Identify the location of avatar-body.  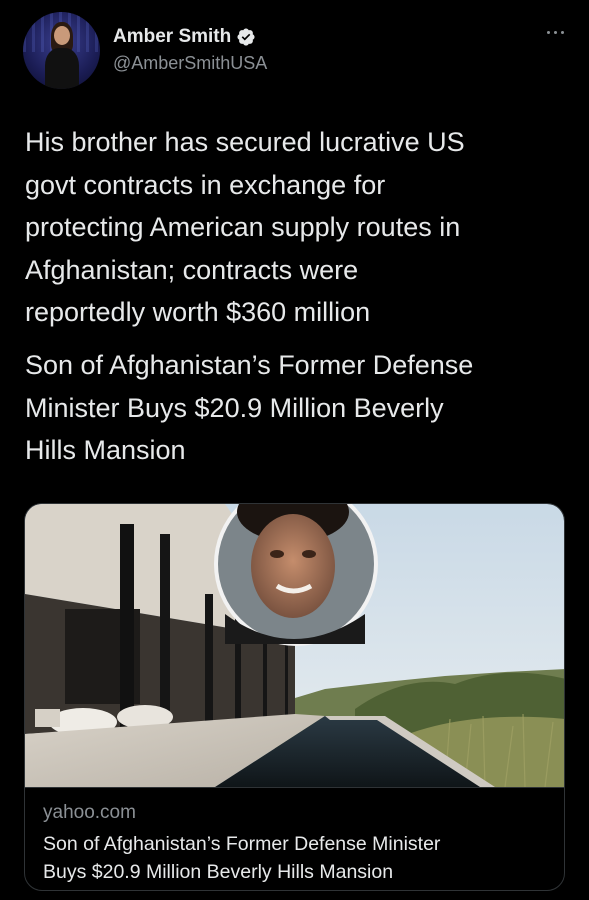
(62, 68).